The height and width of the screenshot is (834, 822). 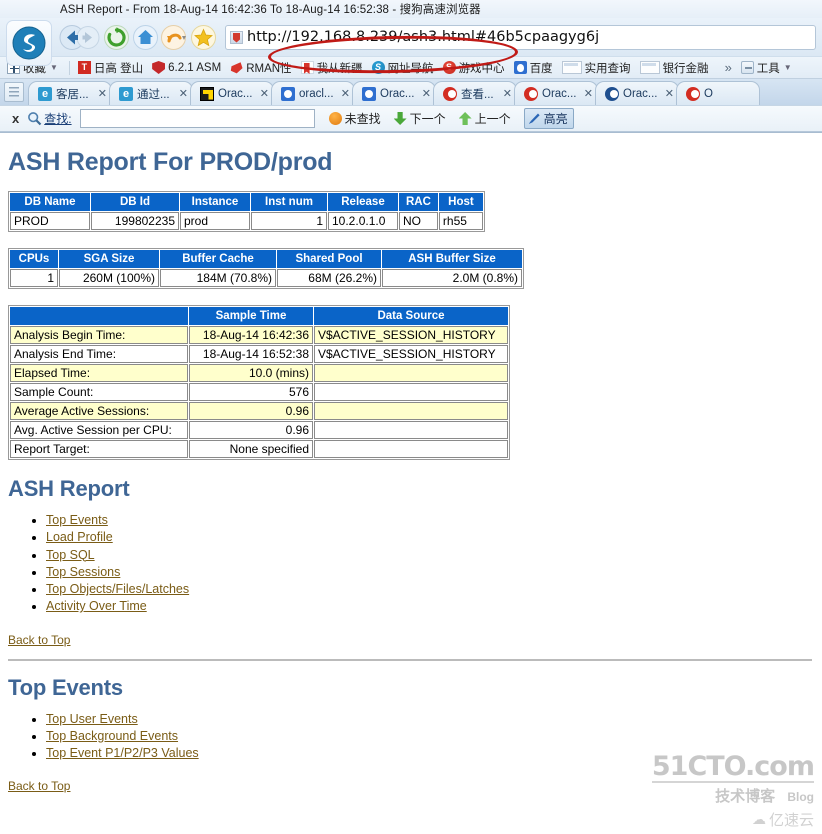 What do you see at coordinates (288, 93) in the screenshot?
I see `baidu-paw-icon` at bounding box center [288, 93].